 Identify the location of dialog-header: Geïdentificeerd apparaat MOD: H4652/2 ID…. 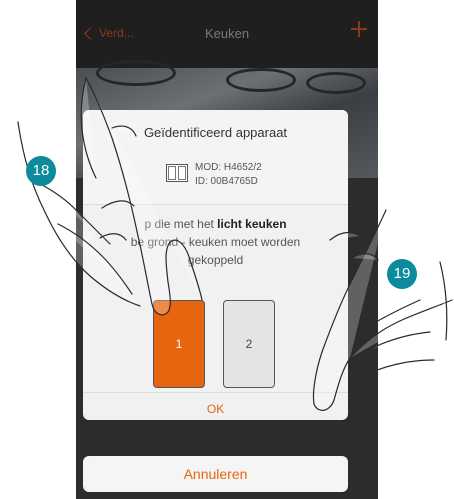
(215, 157).